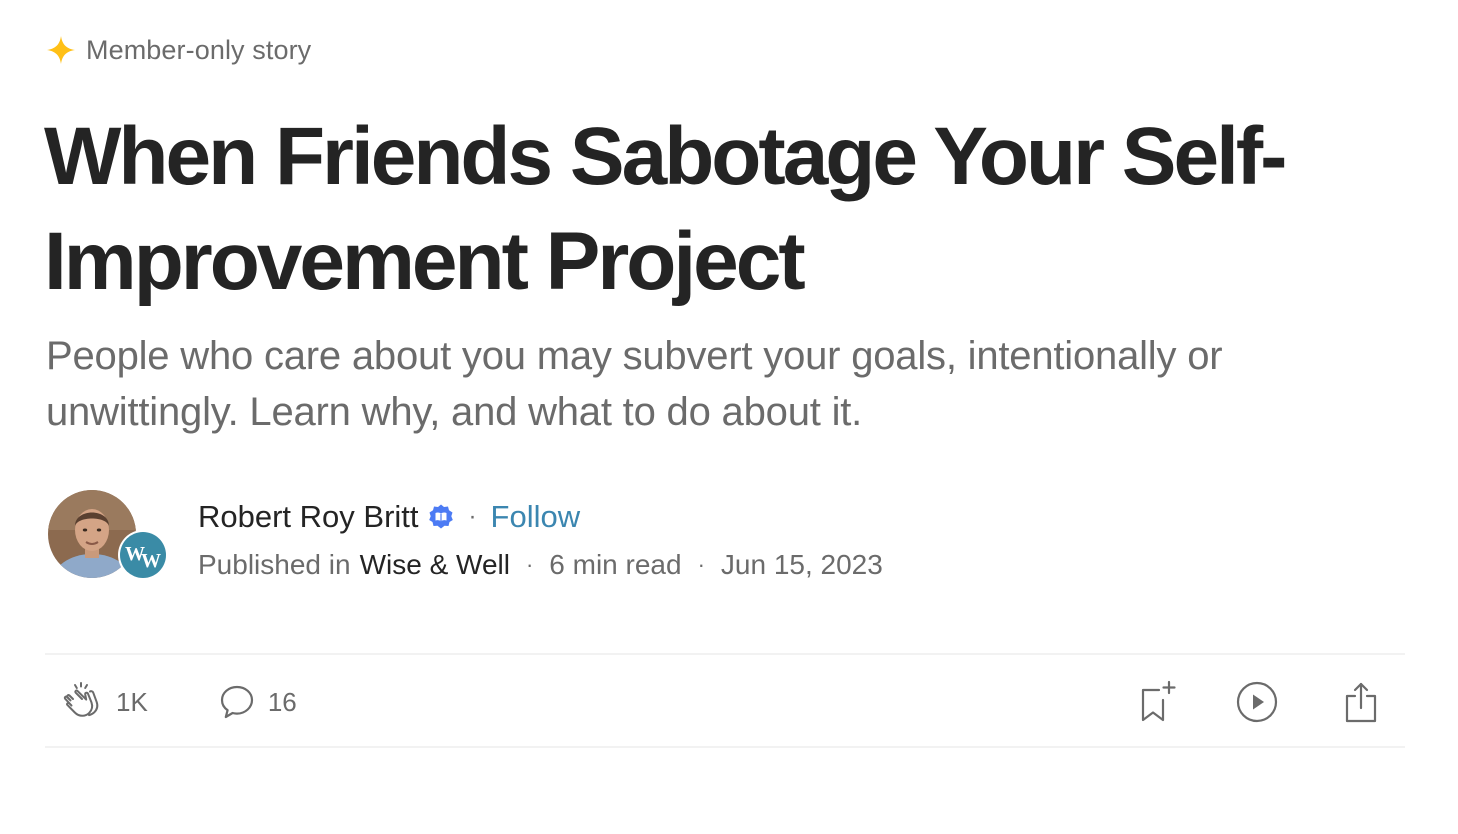 The image size is (1458, 834). I want to click on comment-icon, so click(237, 702).